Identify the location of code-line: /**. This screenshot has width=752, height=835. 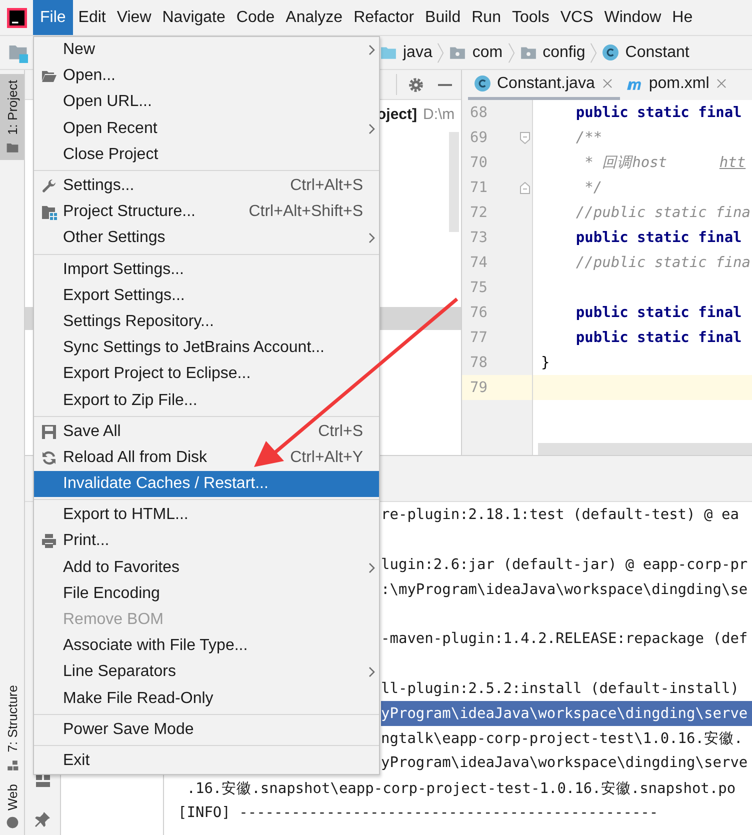
(589, 138).